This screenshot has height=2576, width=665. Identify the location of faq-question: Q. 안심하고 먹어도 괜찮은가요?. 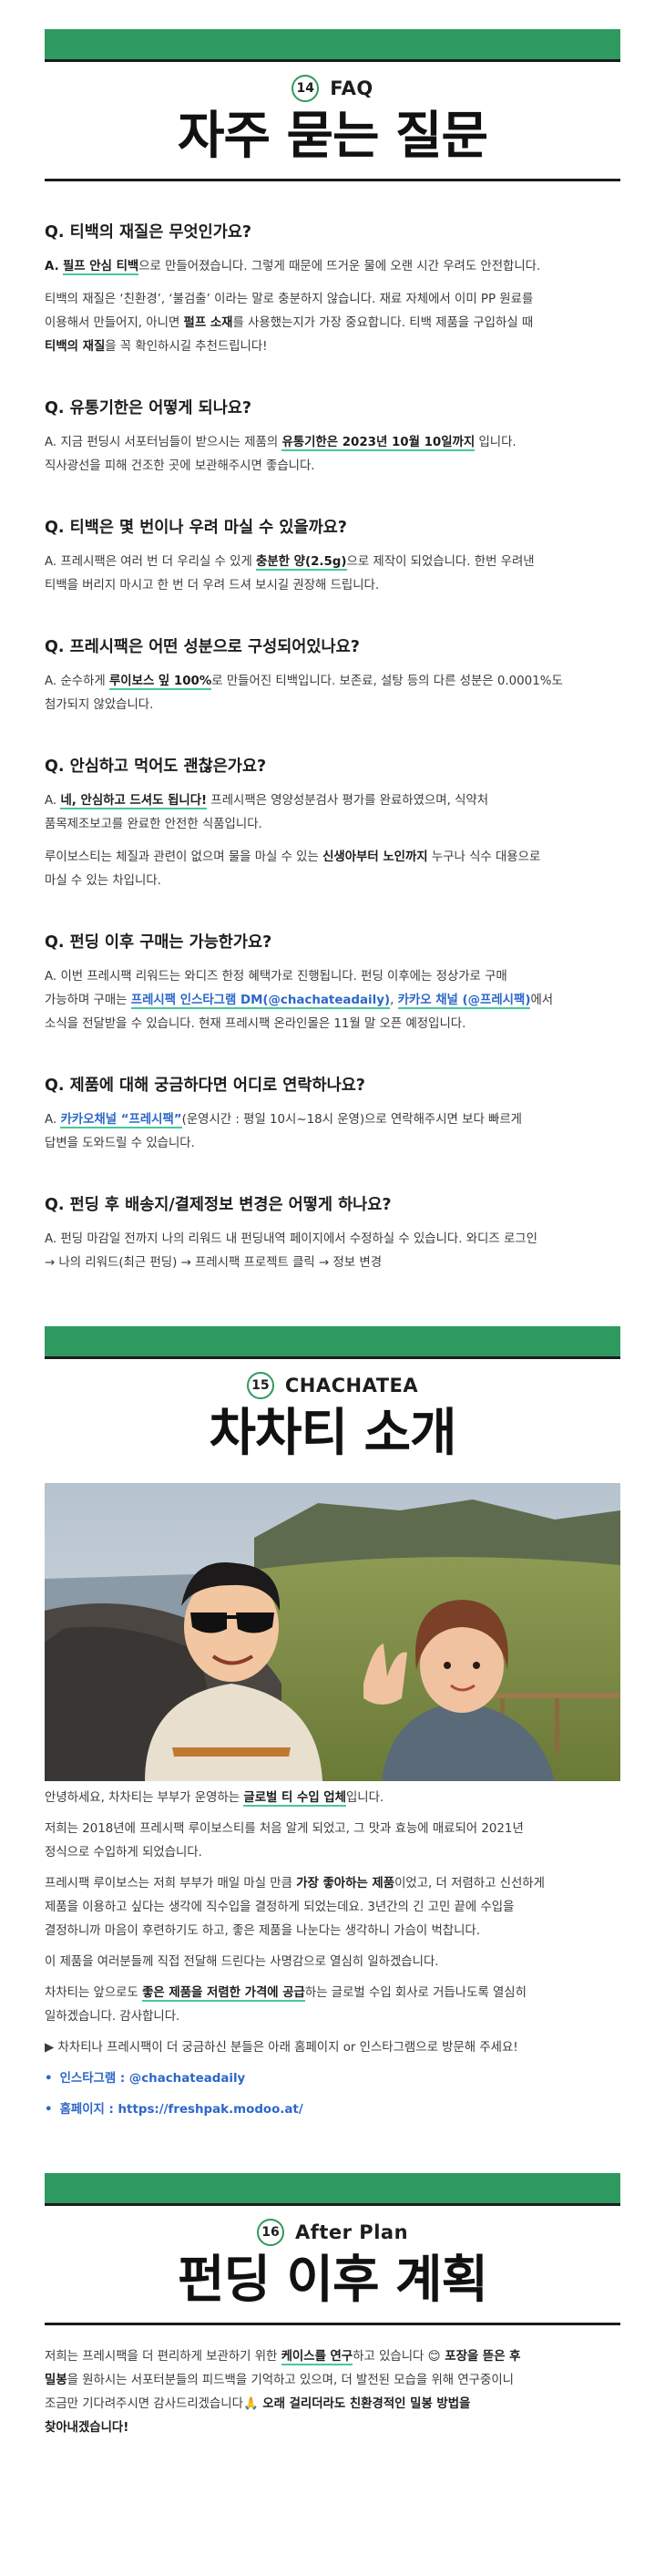
(156, 766).